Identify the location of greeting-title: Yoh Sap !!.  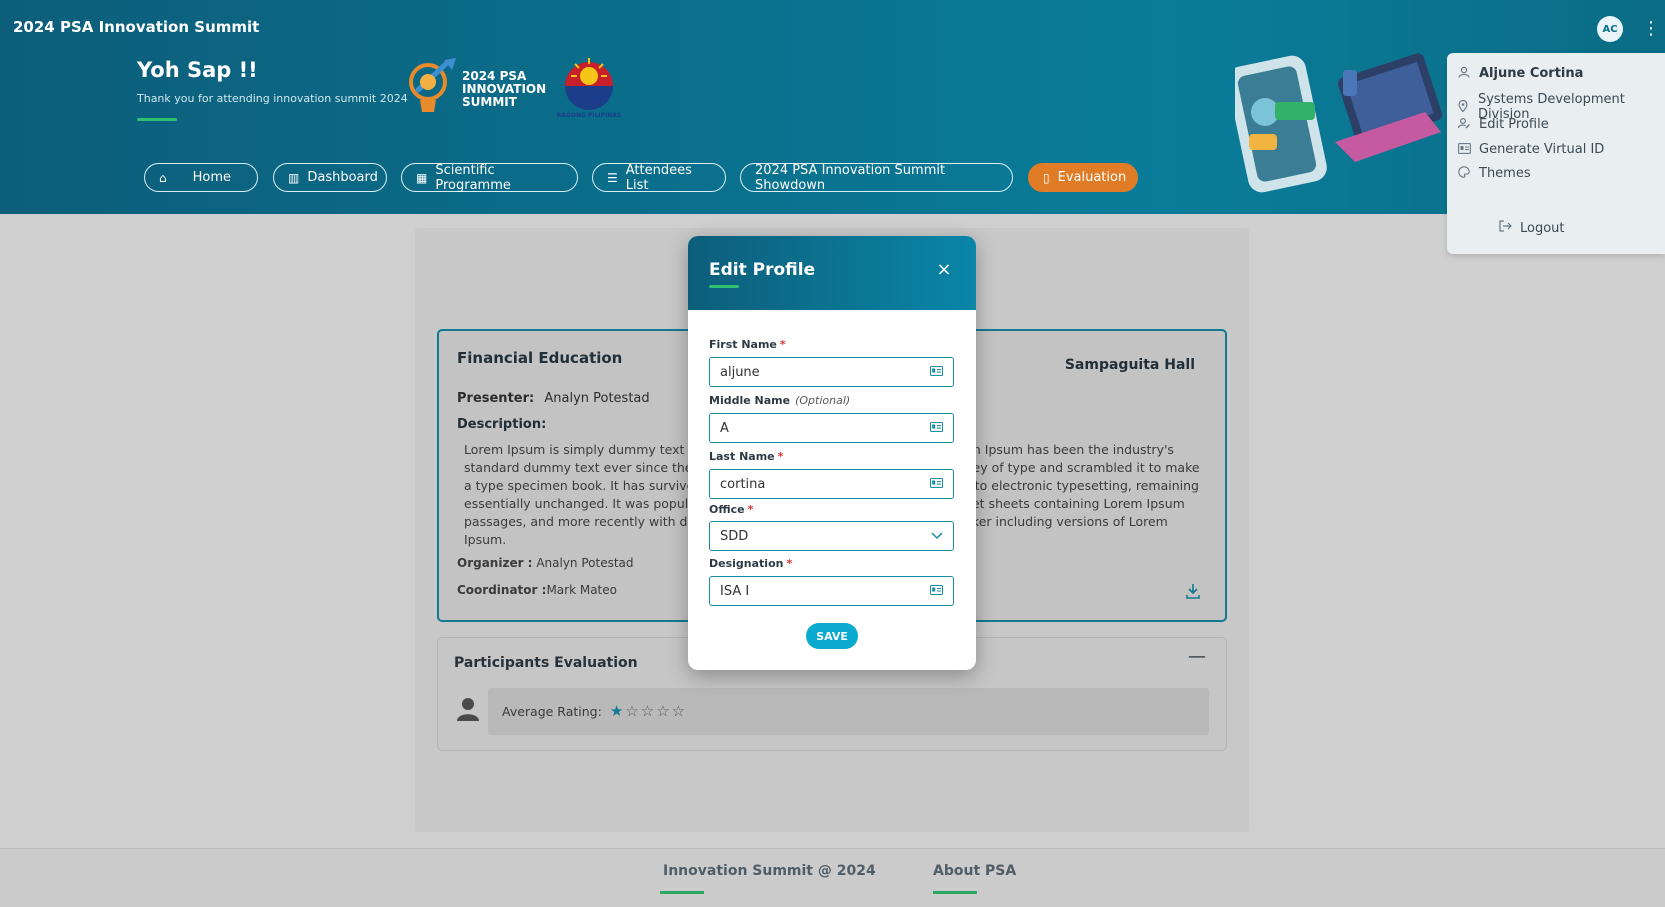
(197, 70).